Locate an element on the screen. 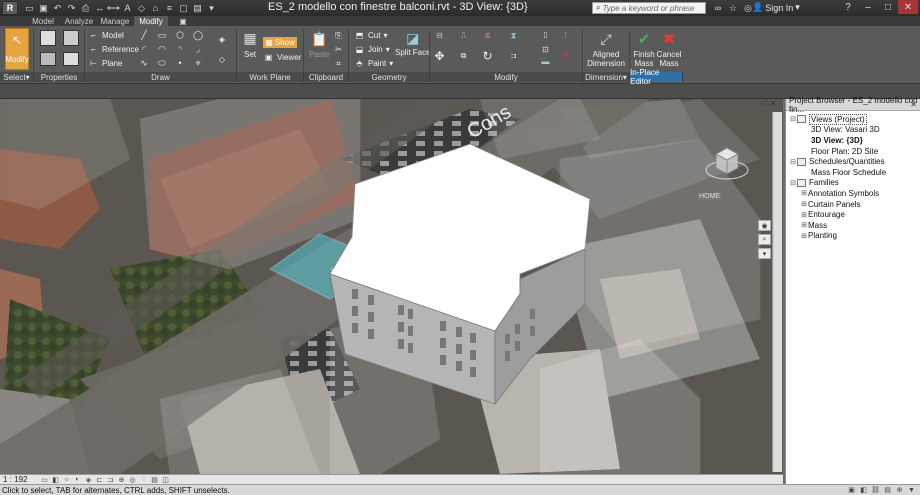 Image resolution: width=920 pixels, height=495 pixels. paint-button: ⬘ Paint ▾ is located at coordinates (373, 63).